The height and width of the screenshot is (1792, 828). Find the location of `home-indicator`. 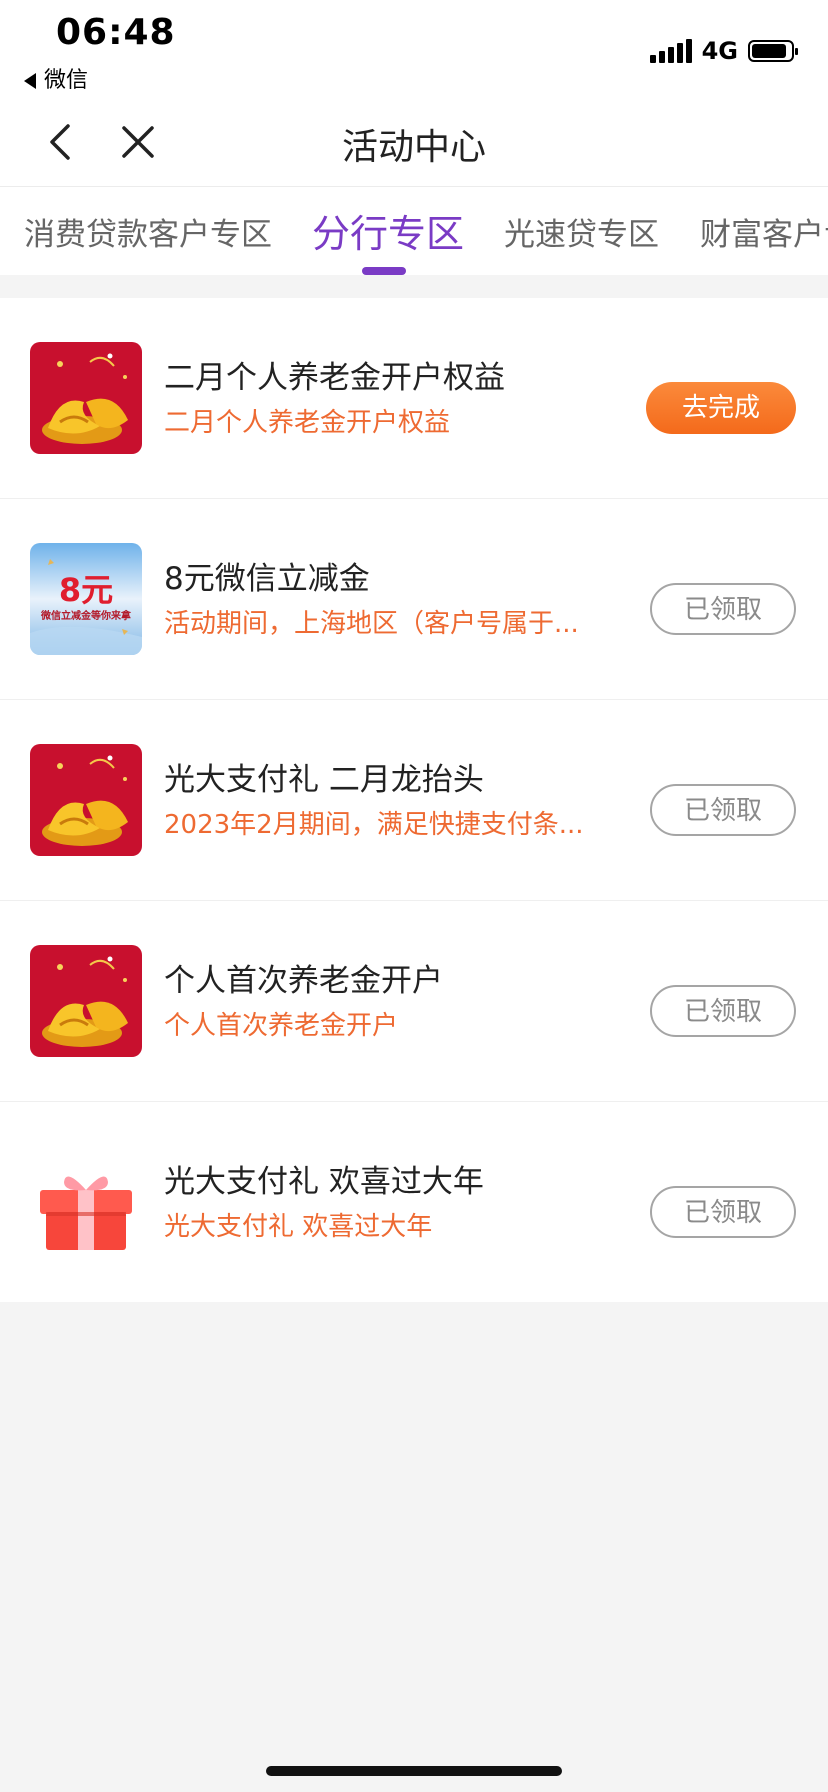

home-indicator is located at coordinates (414, 1771).